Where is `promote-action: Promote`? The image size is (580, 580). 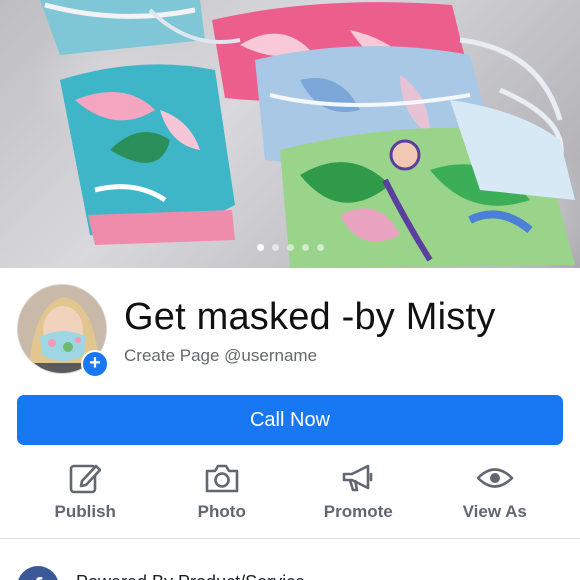
promote-action: Promote is located at coordinates (358, 492).